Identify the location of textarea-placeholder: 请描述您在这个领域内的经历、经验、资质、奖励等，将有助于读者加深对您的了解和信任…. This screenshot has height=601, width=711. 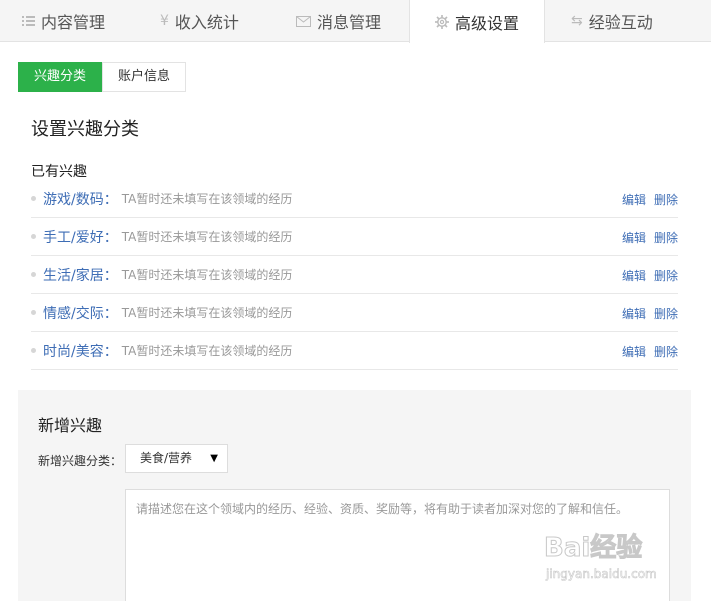
(382, 509).